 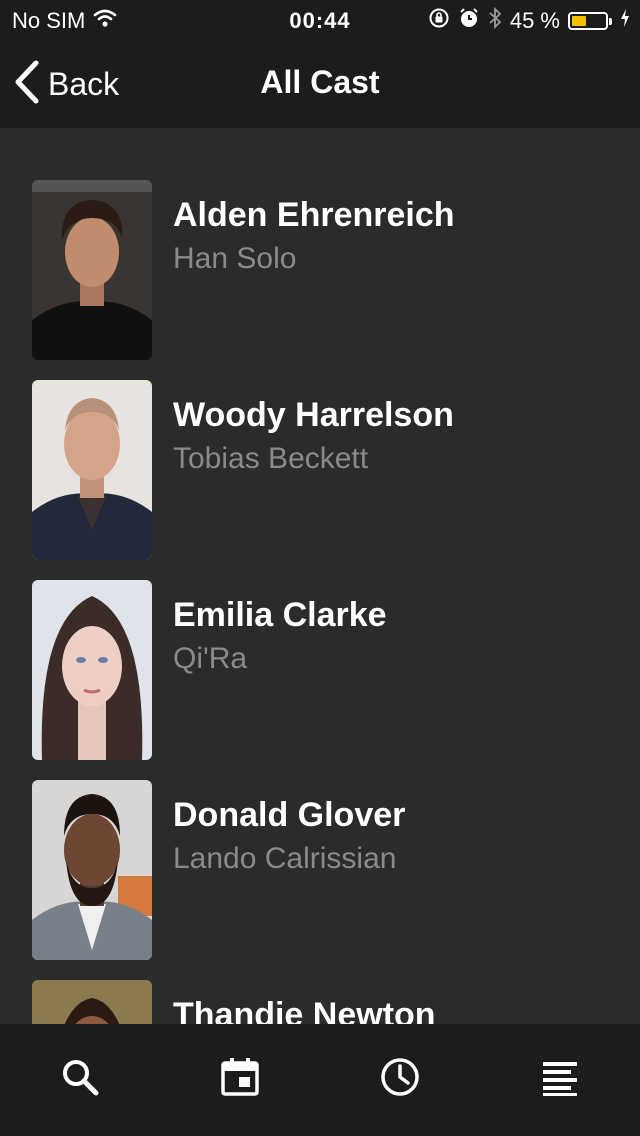 I want to click on tab-search, so click(x=80, y=1079).